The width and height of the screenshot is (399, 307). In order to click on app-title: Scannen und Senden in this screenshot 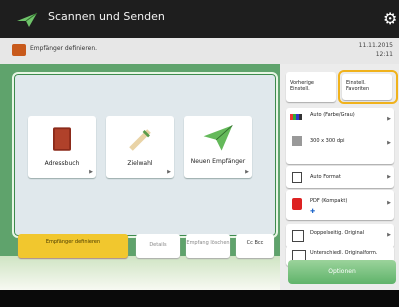, I will do `click(106, 16)`.